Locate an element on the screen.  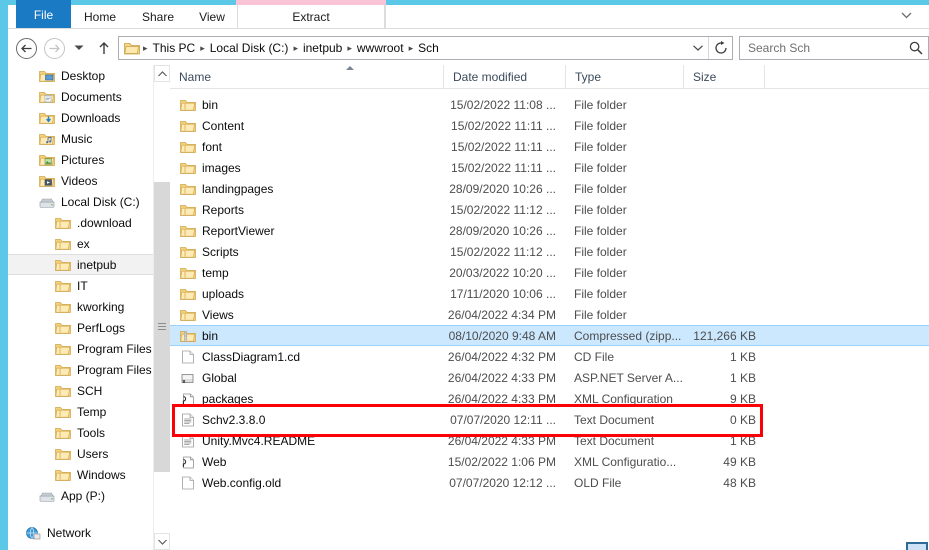
sidebar-item-temp: Temp is located at coordinates (88, 411).